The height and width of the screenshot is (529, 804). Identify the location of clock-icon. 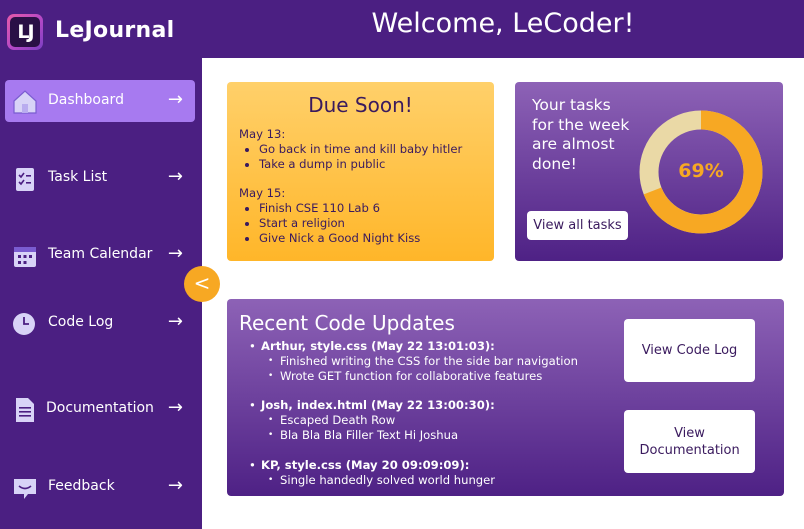
(24, 324).